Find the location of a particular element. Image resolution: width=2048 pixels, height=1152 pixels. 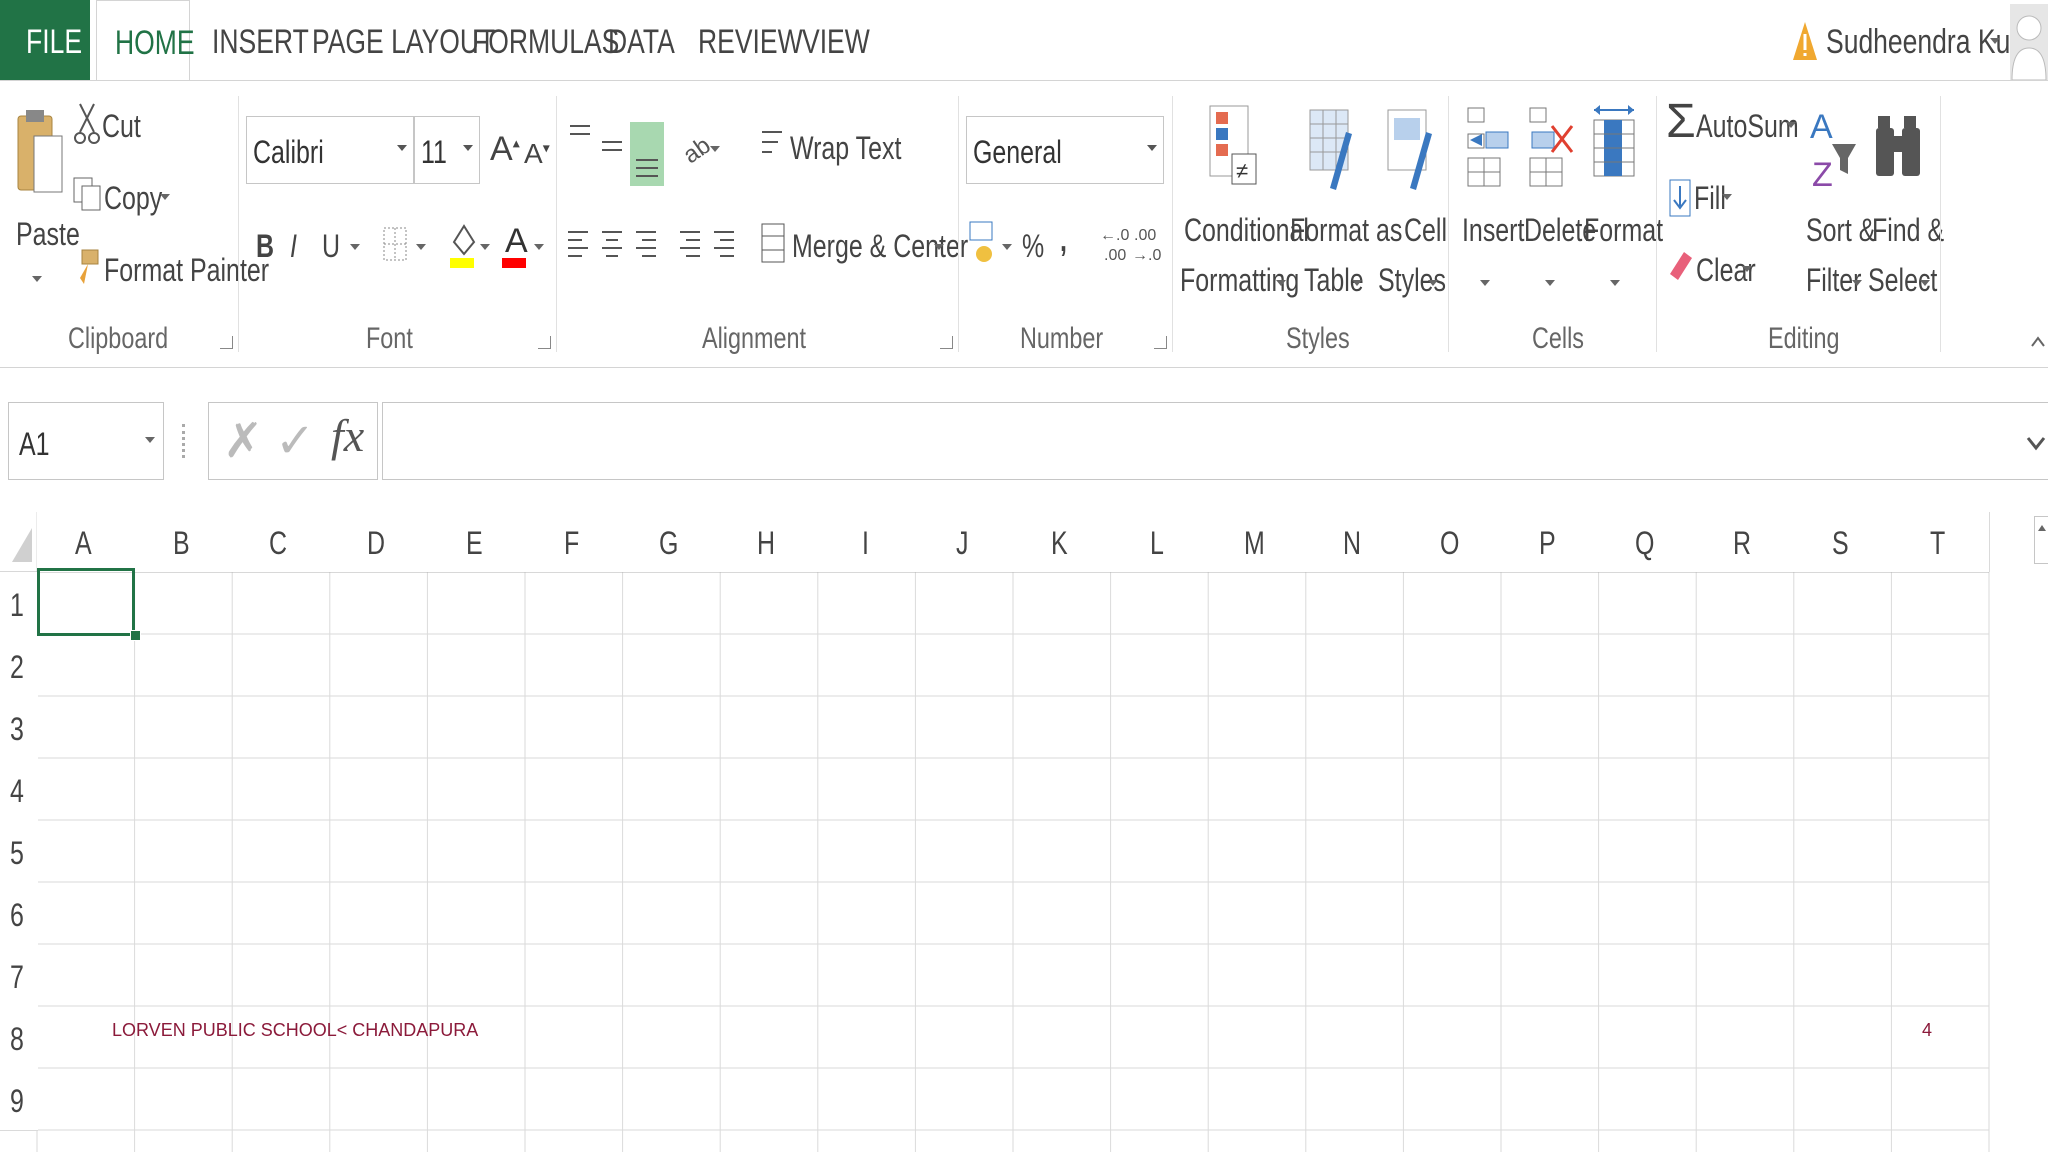

cell-styles-dropdown-icon is located at coordinates (1433, 283).